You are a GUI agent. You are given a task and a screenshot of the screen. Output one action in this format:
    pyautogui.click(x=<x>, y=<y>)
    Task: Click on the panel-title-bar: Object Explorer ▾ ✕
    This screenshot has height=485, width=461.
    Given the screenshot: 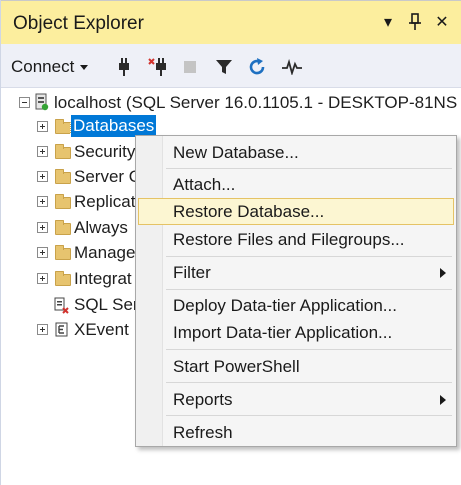 What is the action you would take?
    pyautogui.click(x=231, y=22)
    